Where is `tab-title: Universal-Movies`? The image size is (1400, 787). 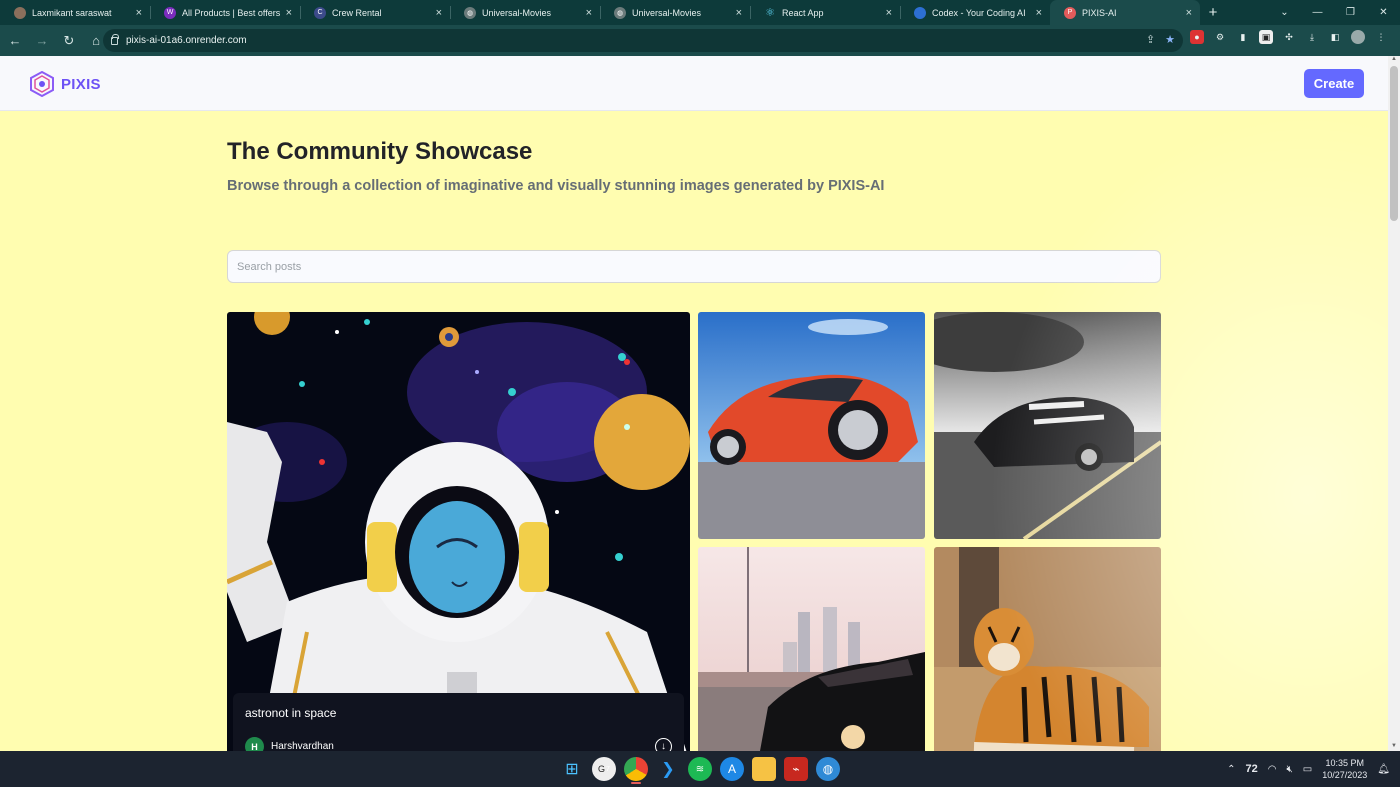
tab-title: Universal-Movies is located at coordinates (517, 12).